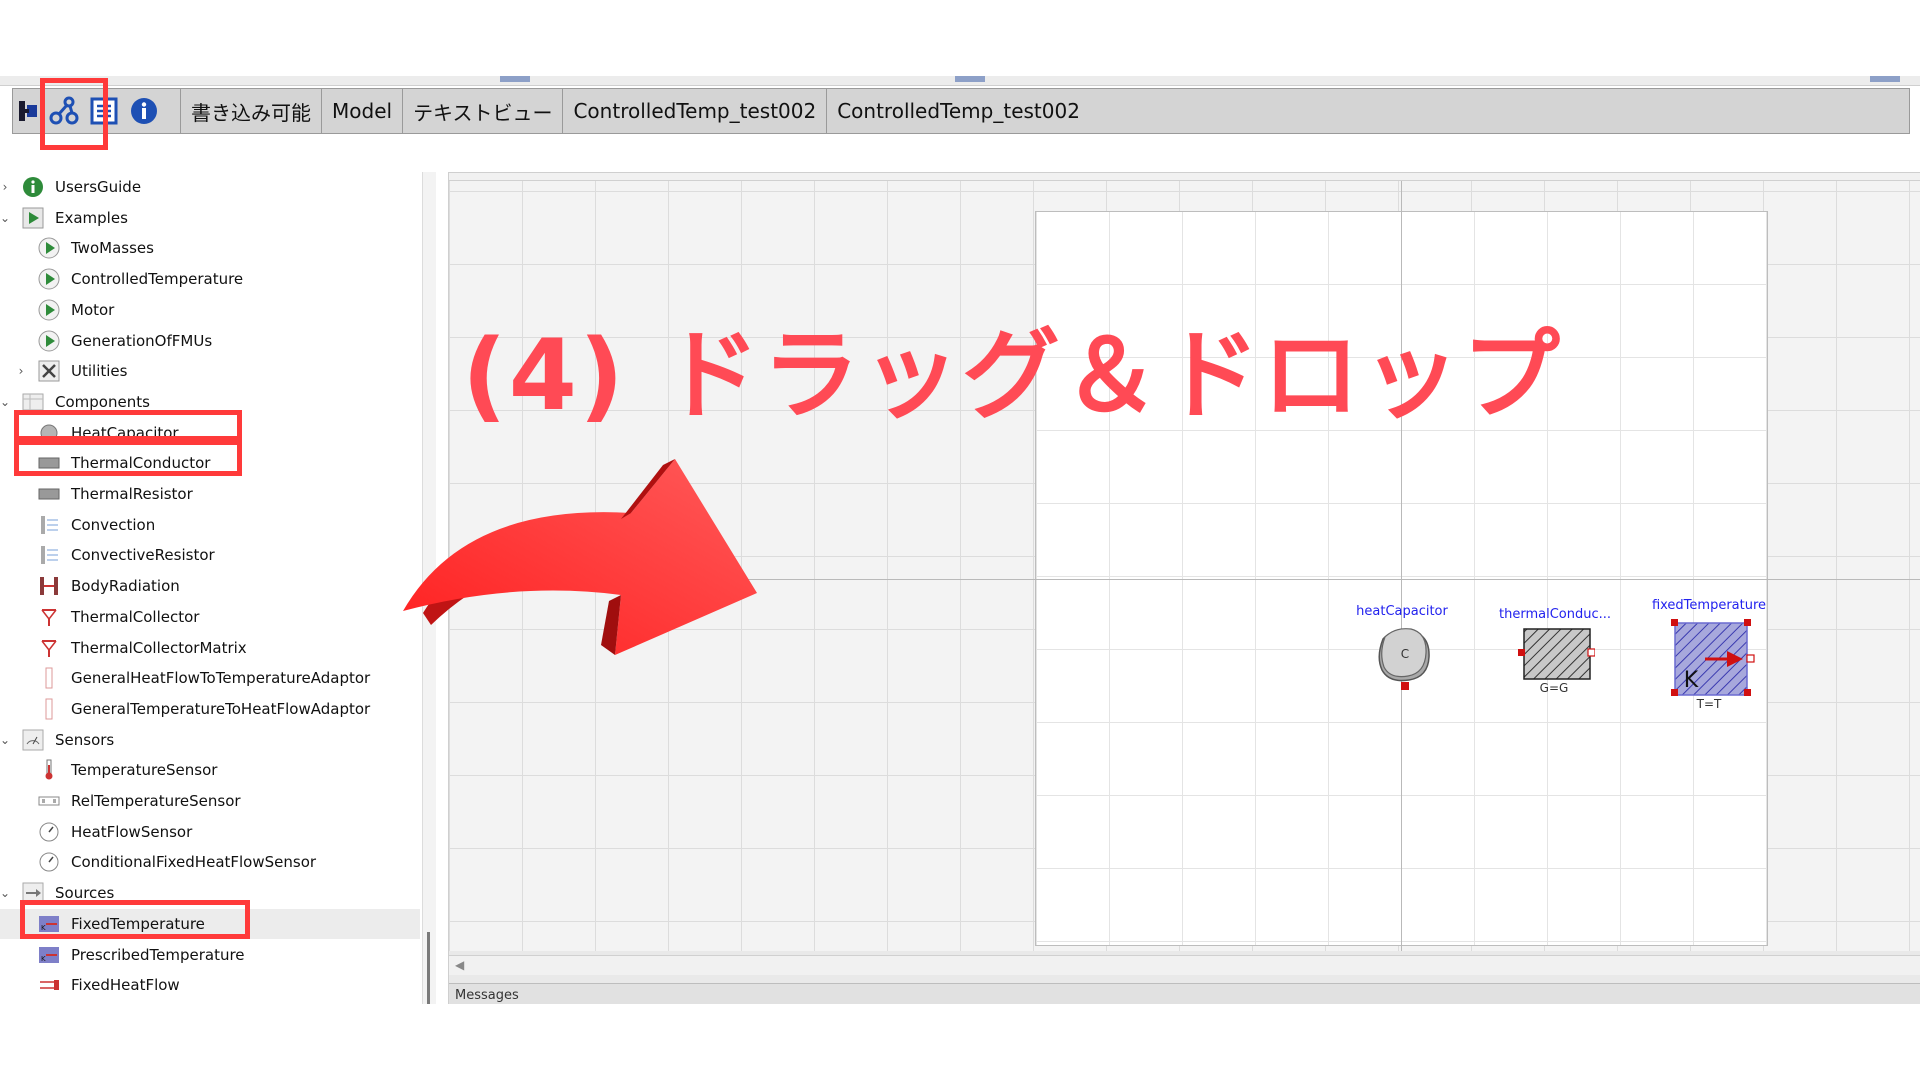 Image resolution: width=1920 pixels, height=1080 pixels. I want to click on tree-item-label: ConvectiveResistor, so click(143, 555).